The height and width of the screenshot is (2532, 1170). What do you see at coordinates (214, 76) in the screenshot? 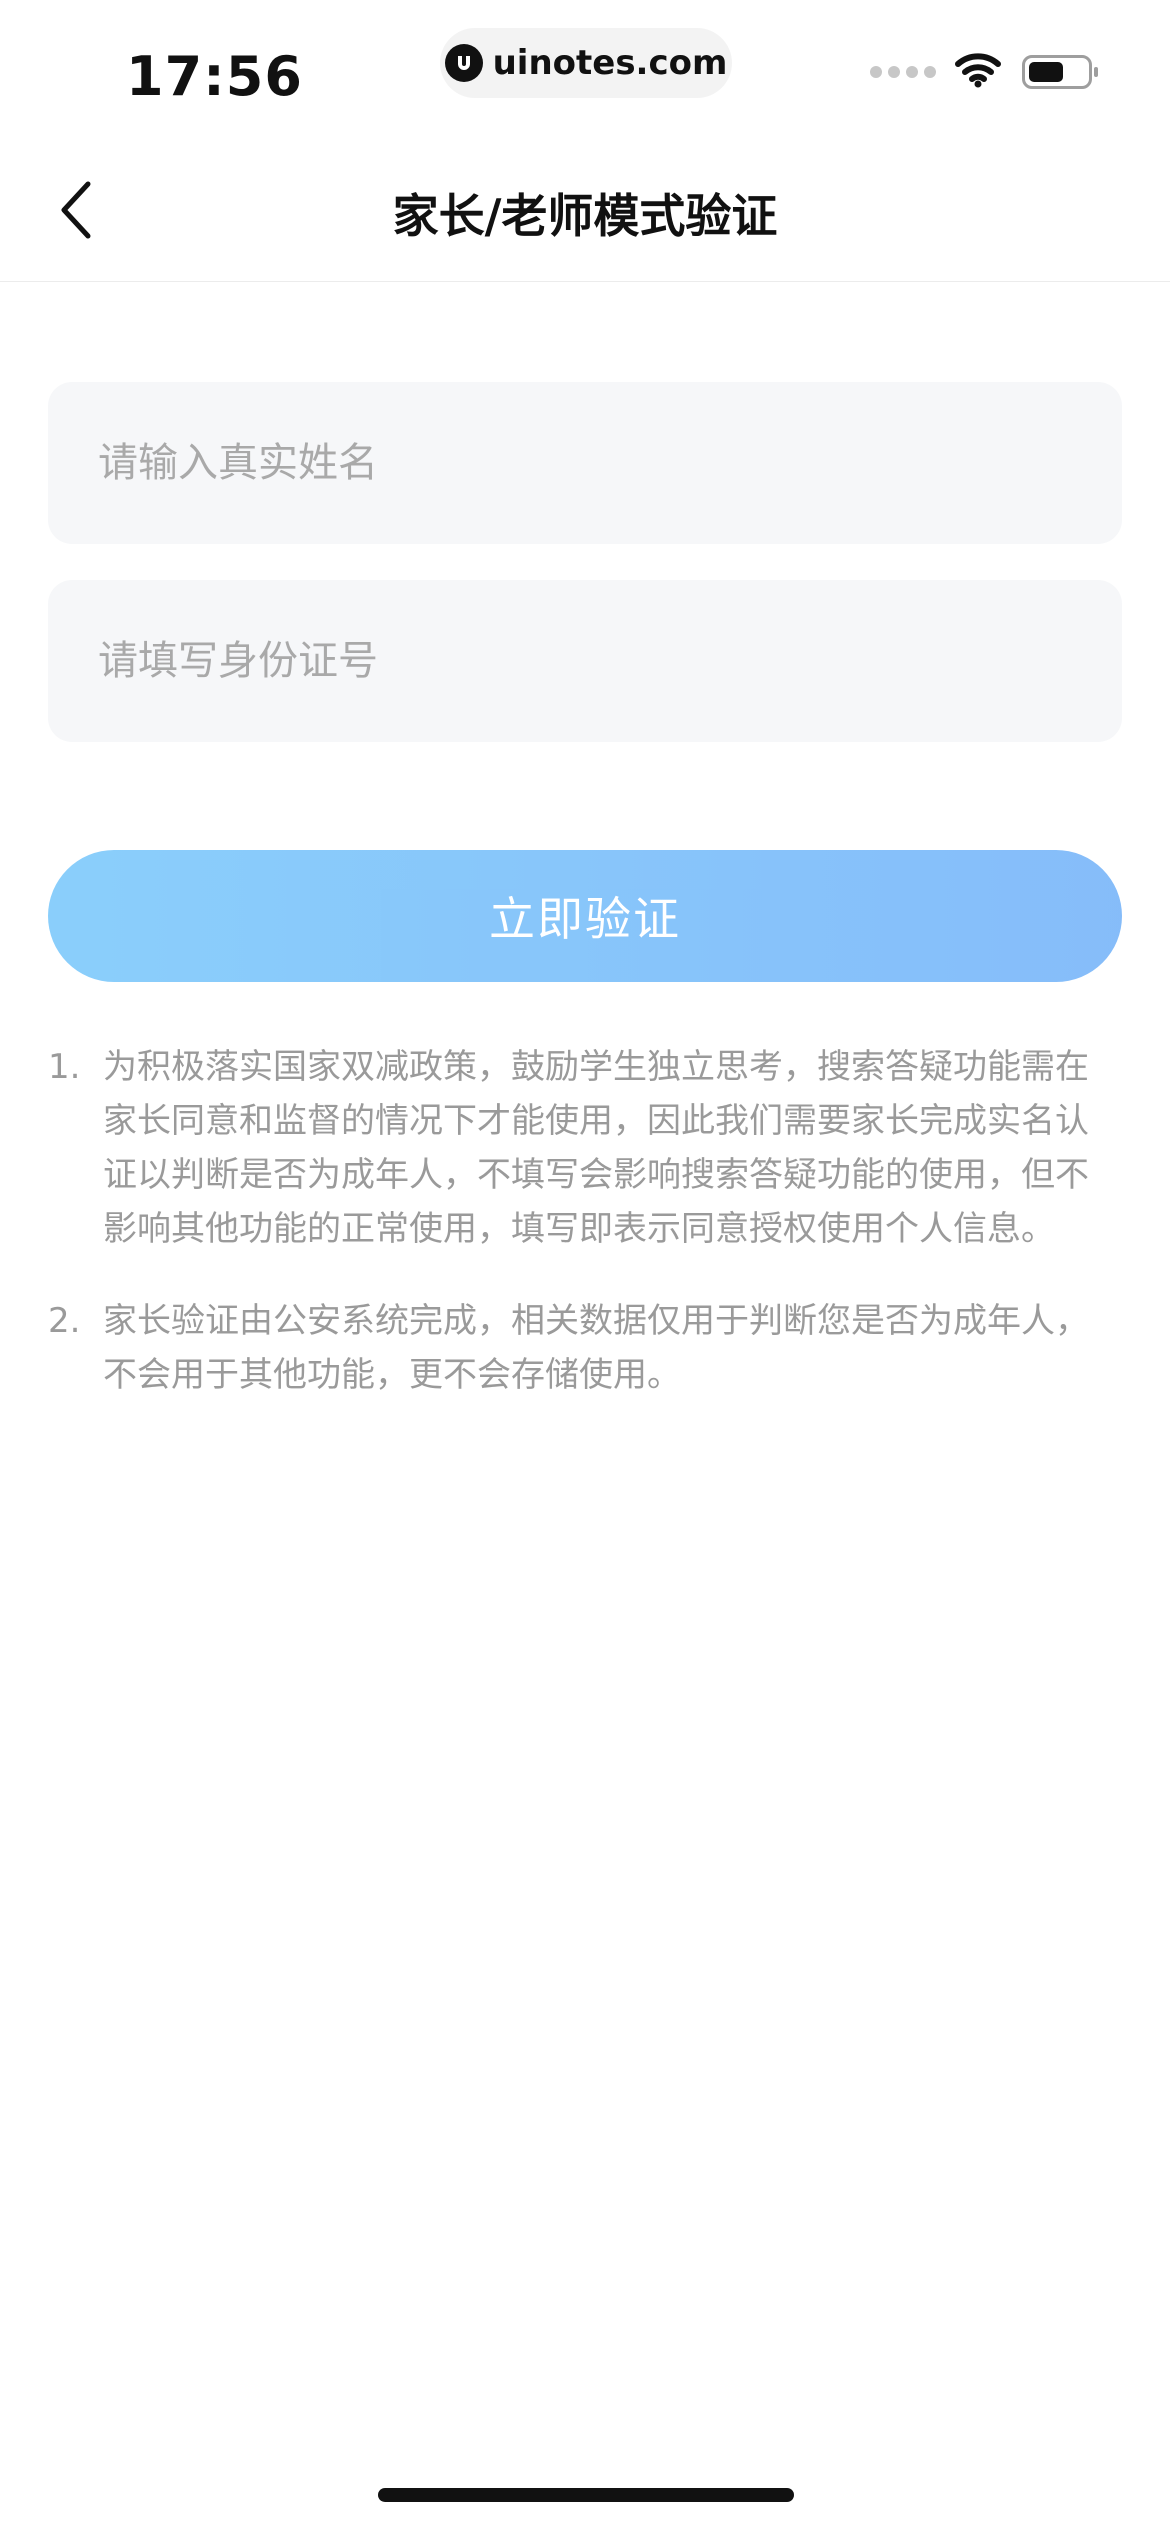
I see `status-time: 17:56` at bounding box center [214, 76].